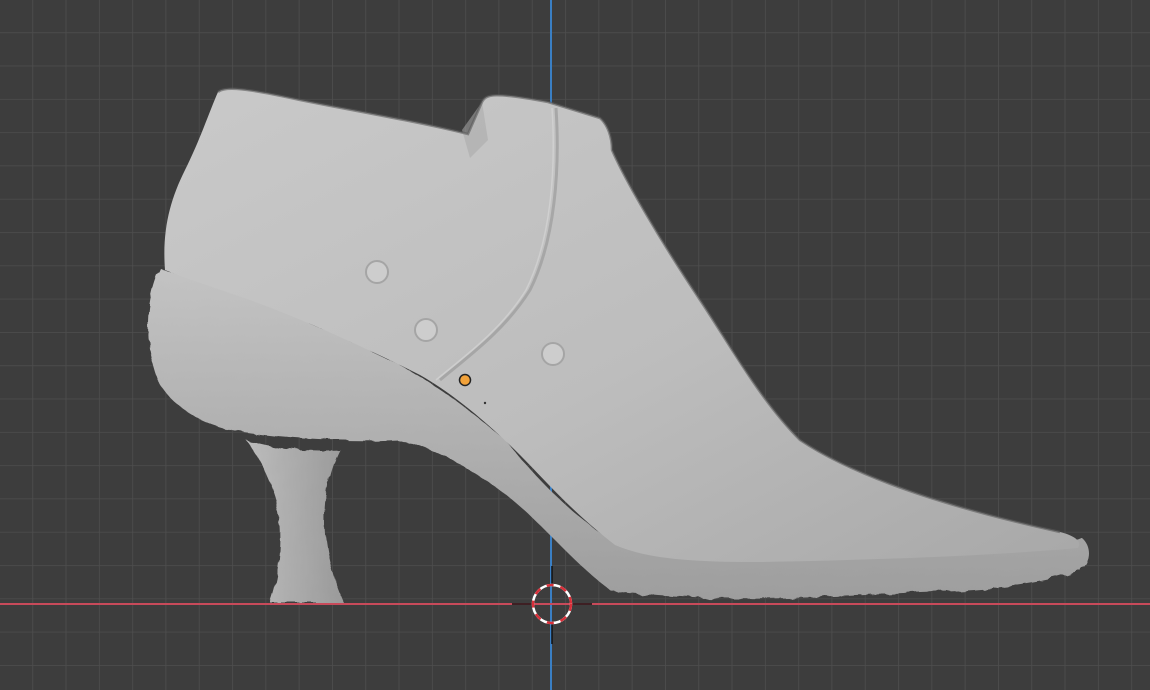  I want to click on object-origin-icon, so click(465, 380).